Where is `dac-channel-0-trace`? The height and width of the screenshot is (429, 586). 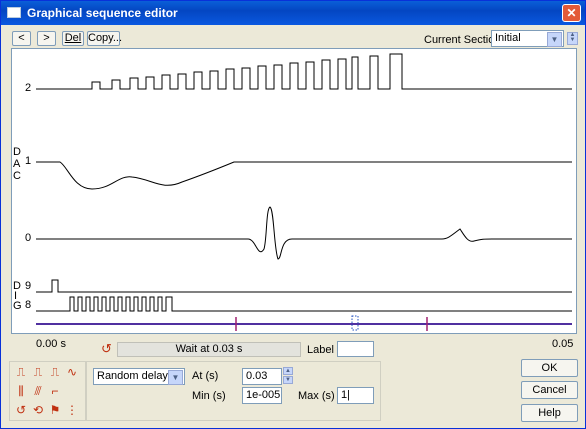 dac-channel-0-trace is located at coordinates (304, 233).